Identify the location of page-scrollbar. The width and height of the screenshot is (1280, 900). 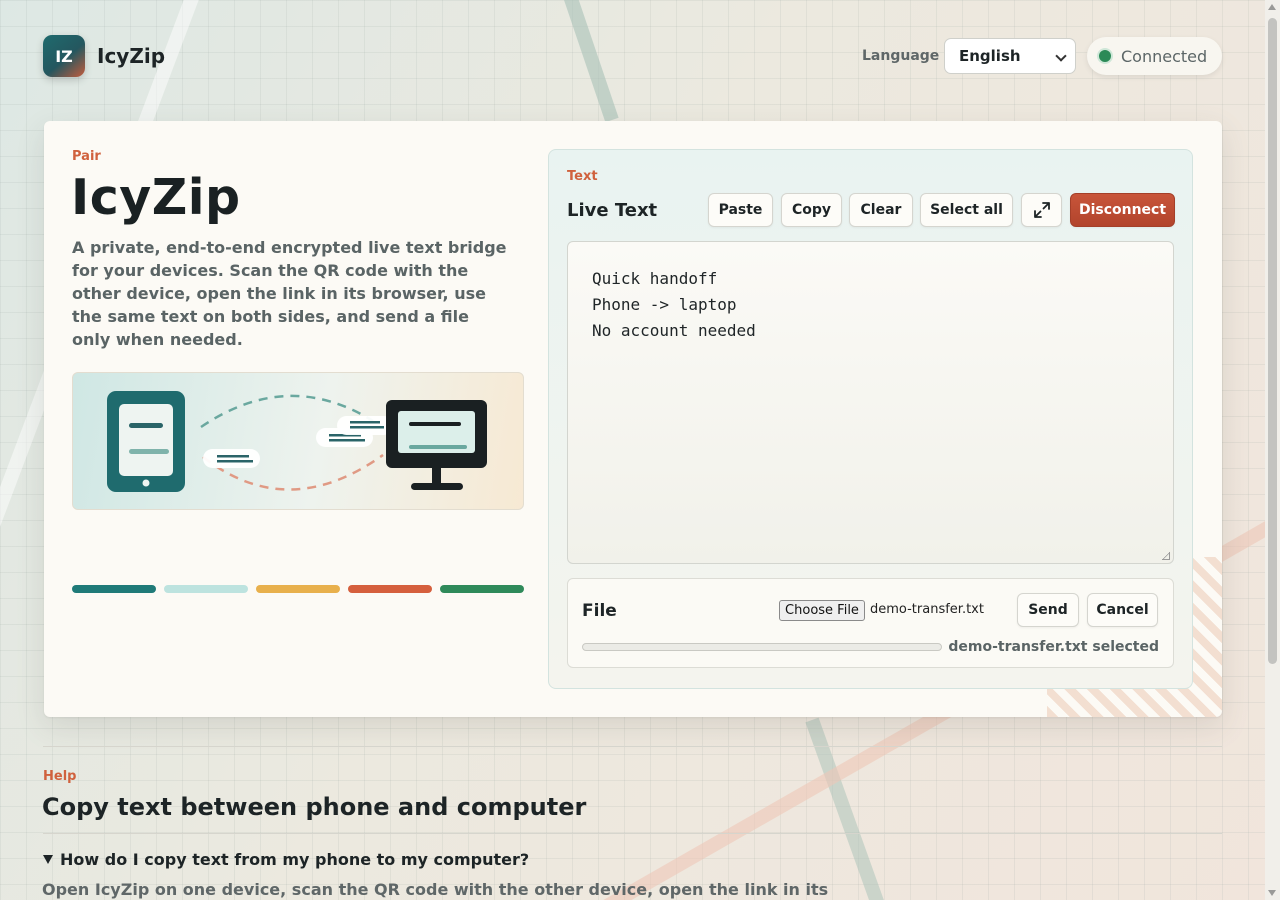
(1272, 450).